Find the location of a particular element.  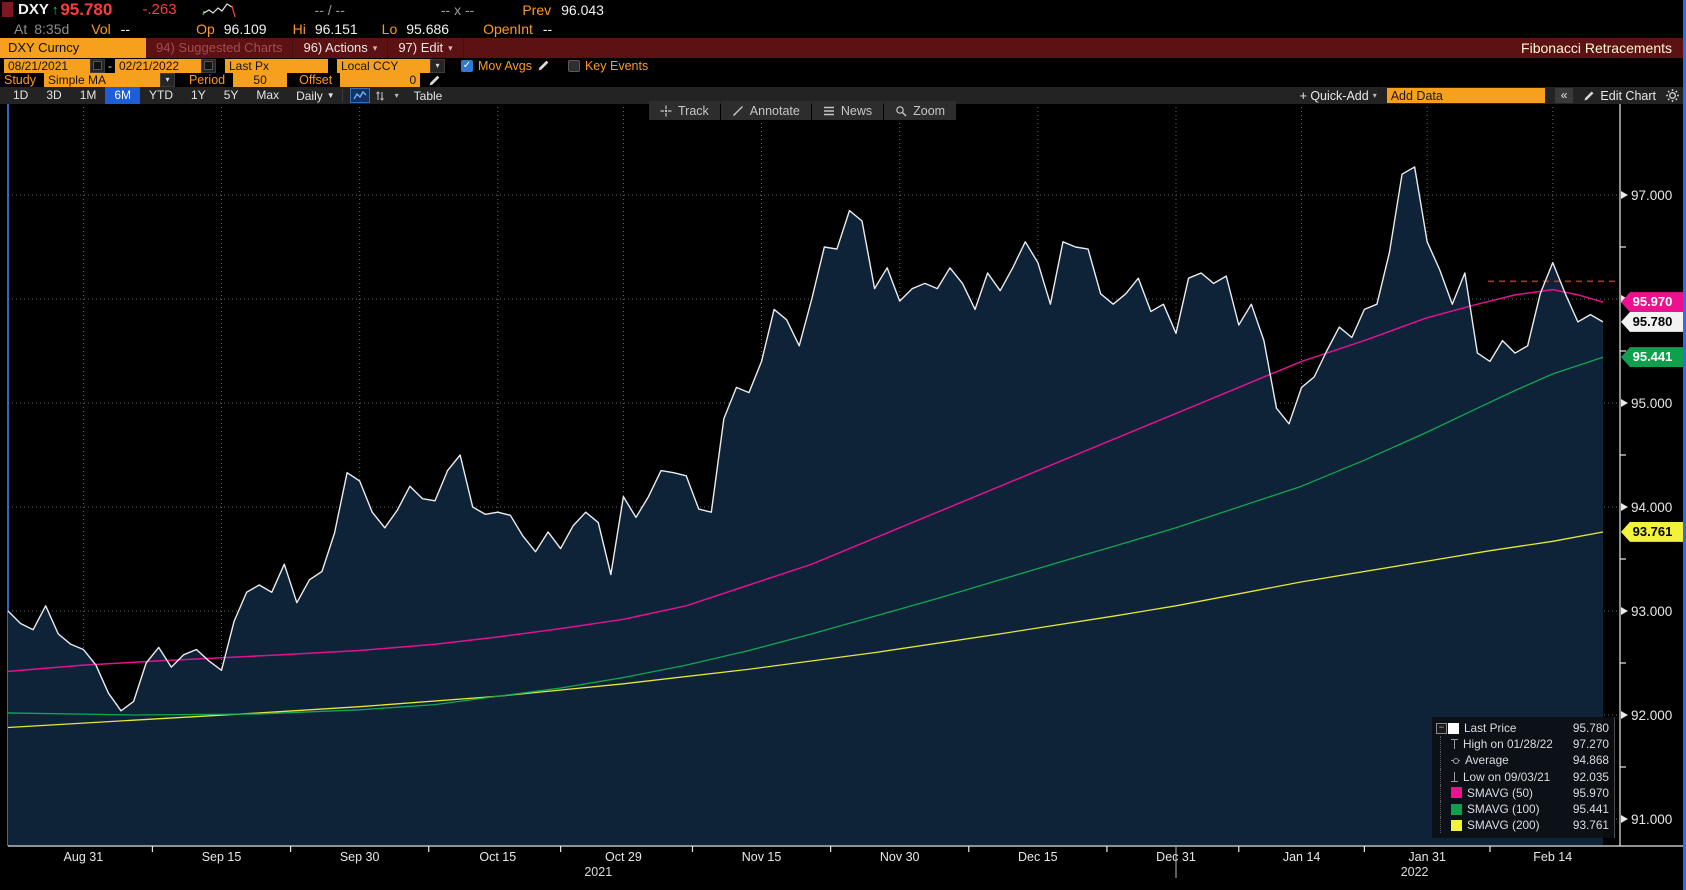

open-label: Op is located at coordinates (205, 28).